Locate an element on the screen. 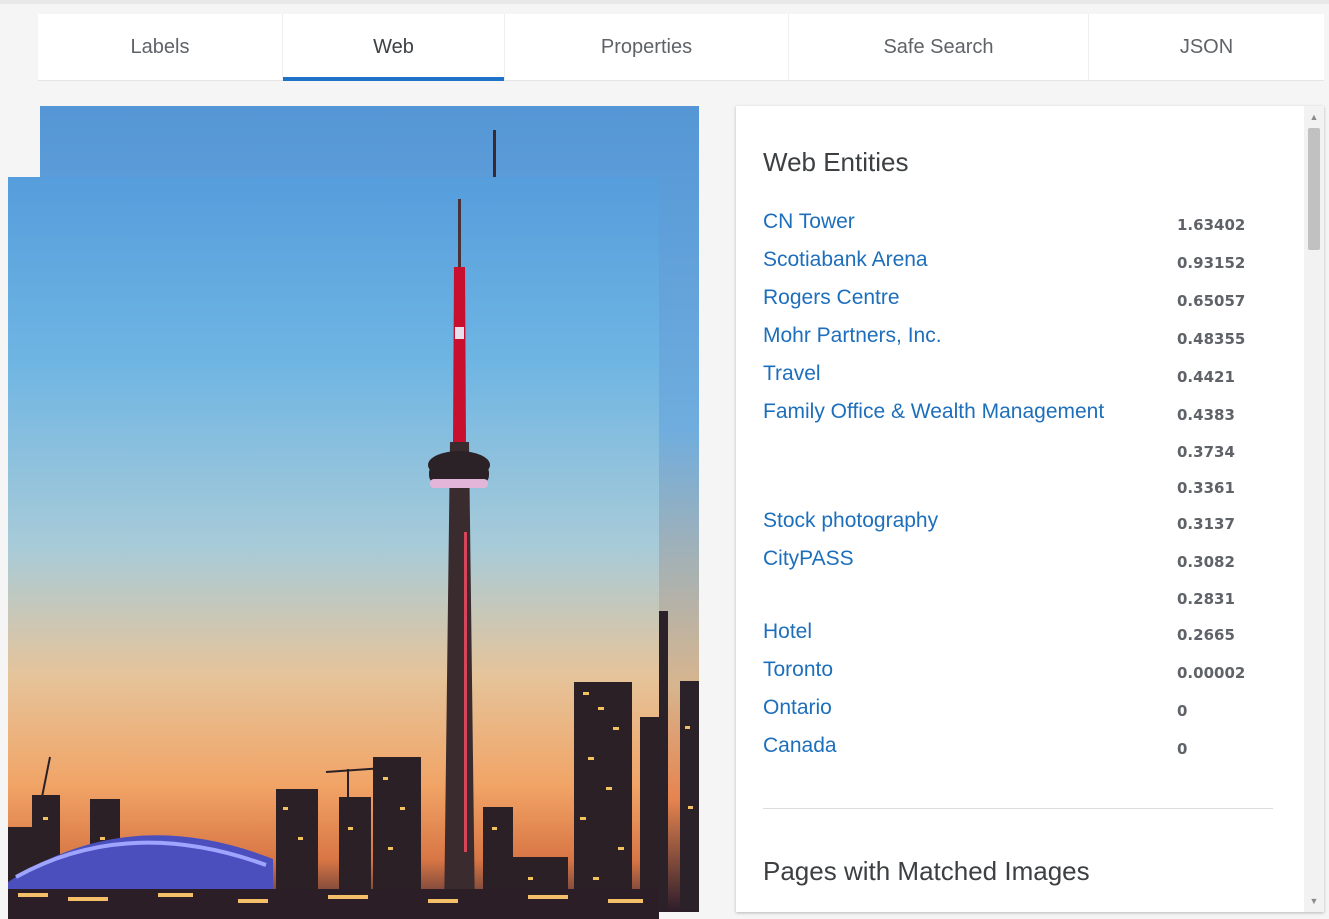 The image size is (1329, 919). entity-score: 0.3137 is located at coordinates (1206, 524).